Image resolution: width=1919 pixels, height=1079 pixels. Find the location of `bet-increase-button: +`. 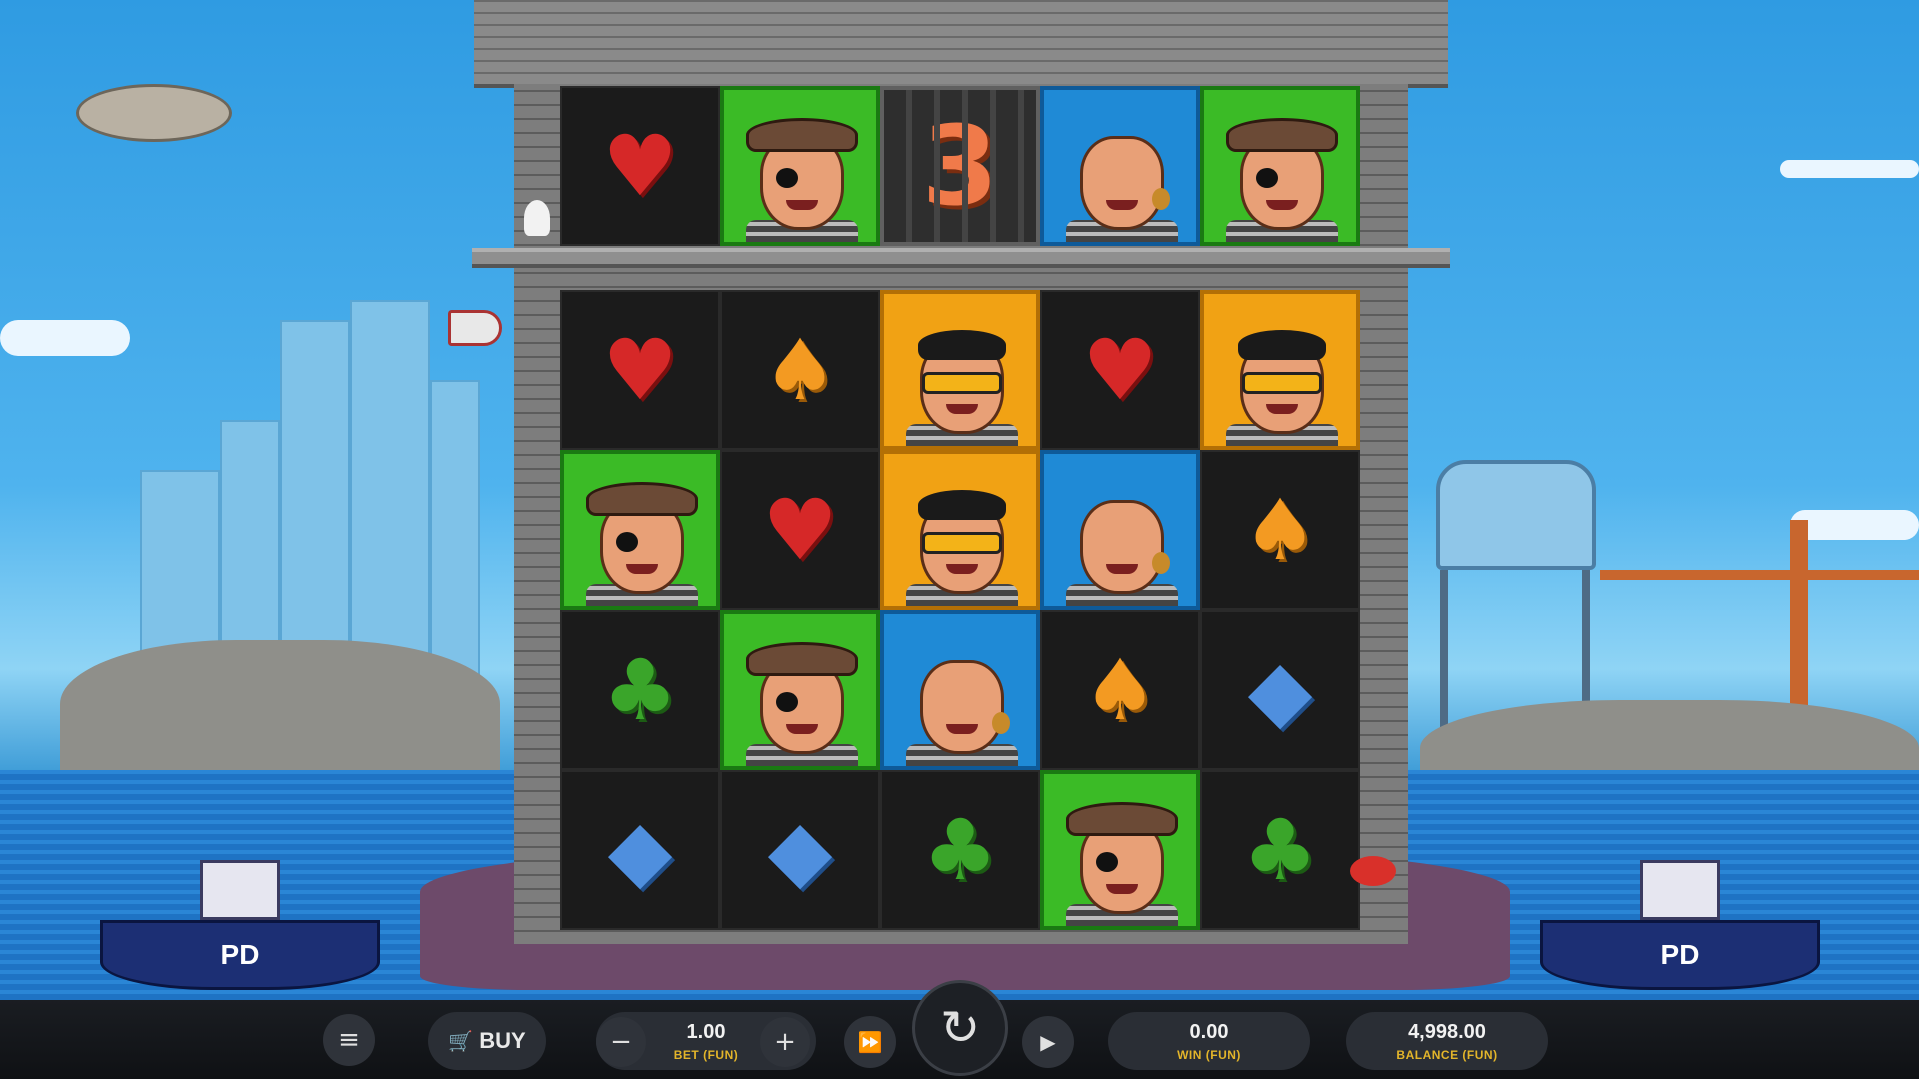

bet-increase-button: + is located at coordinates (785, 1042).